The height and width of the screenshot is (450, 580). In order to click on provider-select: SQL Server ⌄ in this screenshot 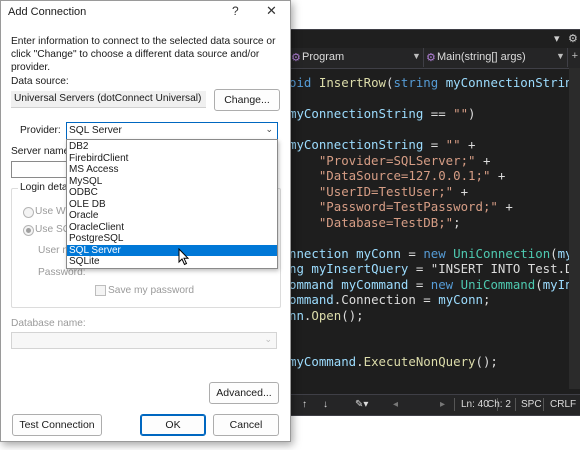, I will do `click(172, 131)`.